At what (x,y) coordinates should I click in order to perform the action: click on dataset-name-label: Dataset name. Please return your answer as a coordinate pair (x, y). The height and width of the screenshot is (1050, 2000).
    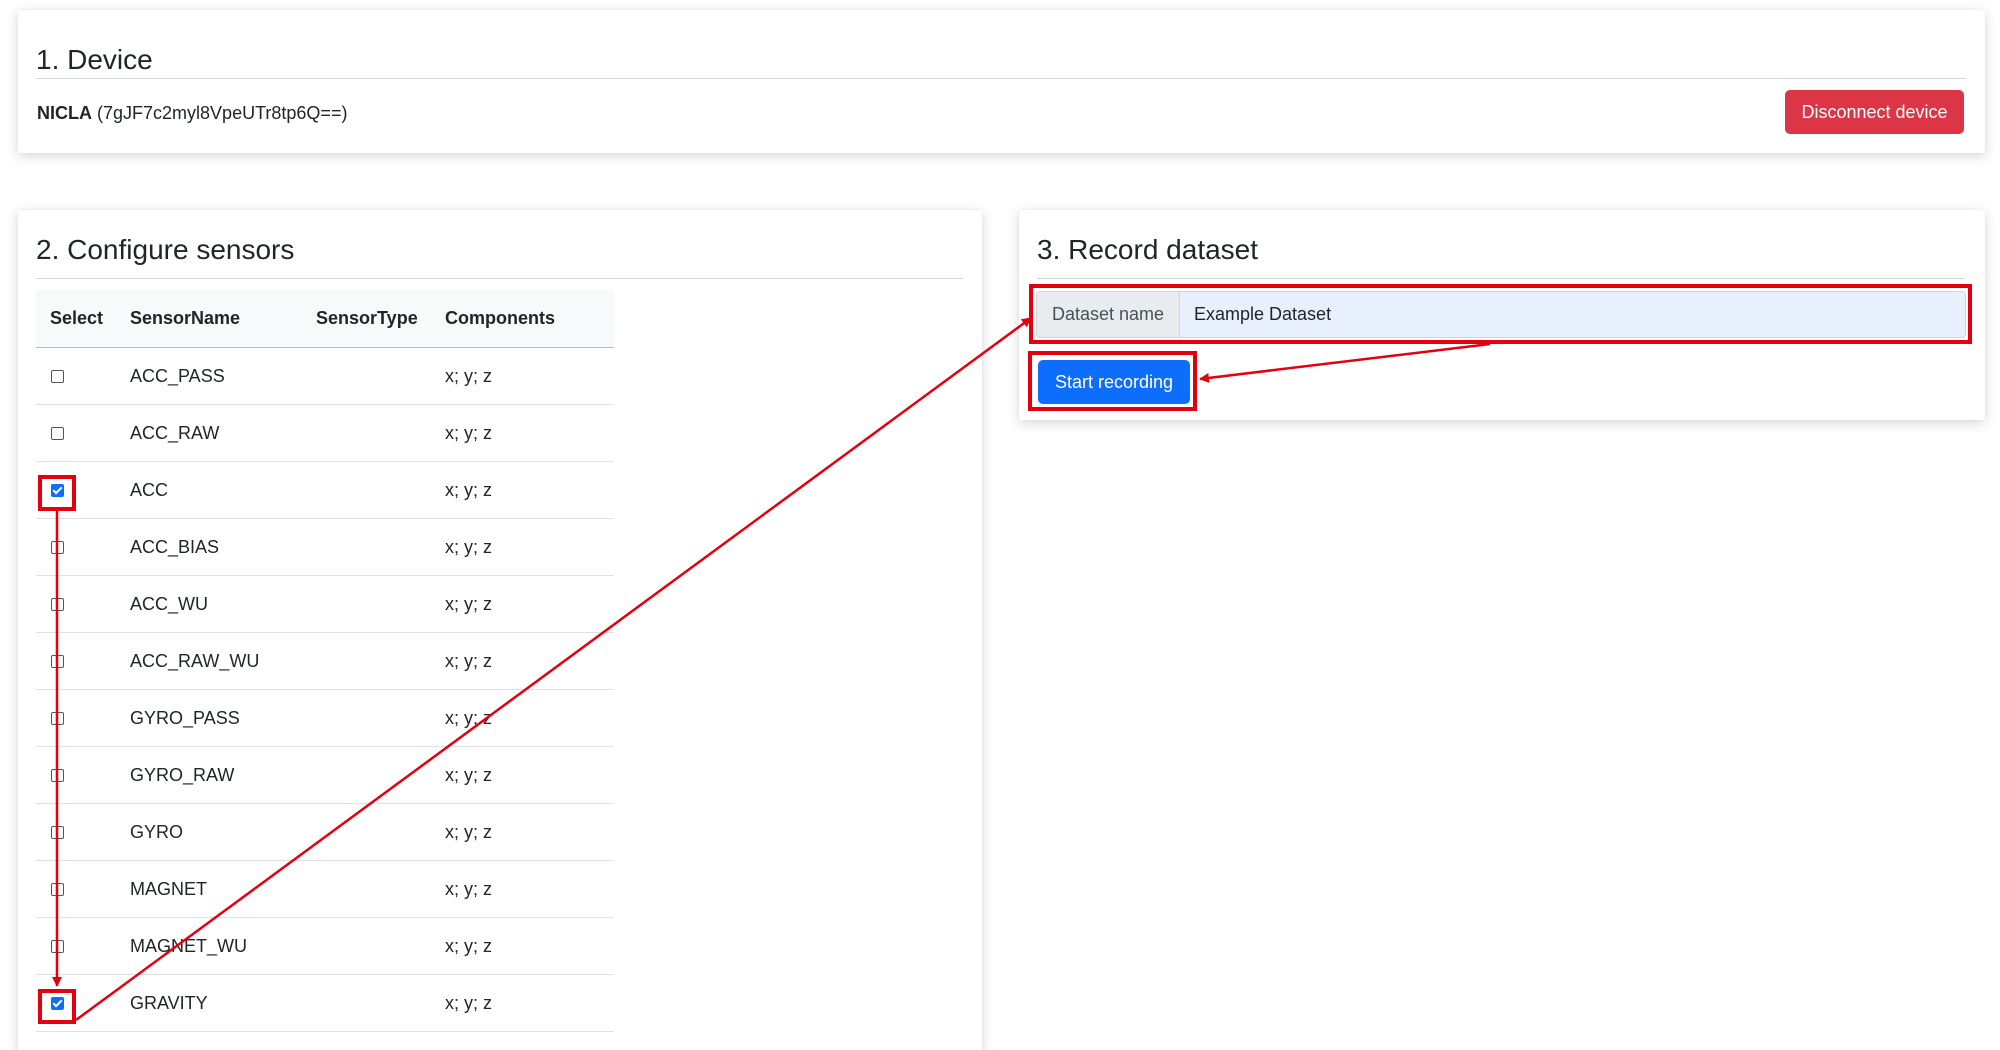
    Looking at the image, I should click on (1108, 314).